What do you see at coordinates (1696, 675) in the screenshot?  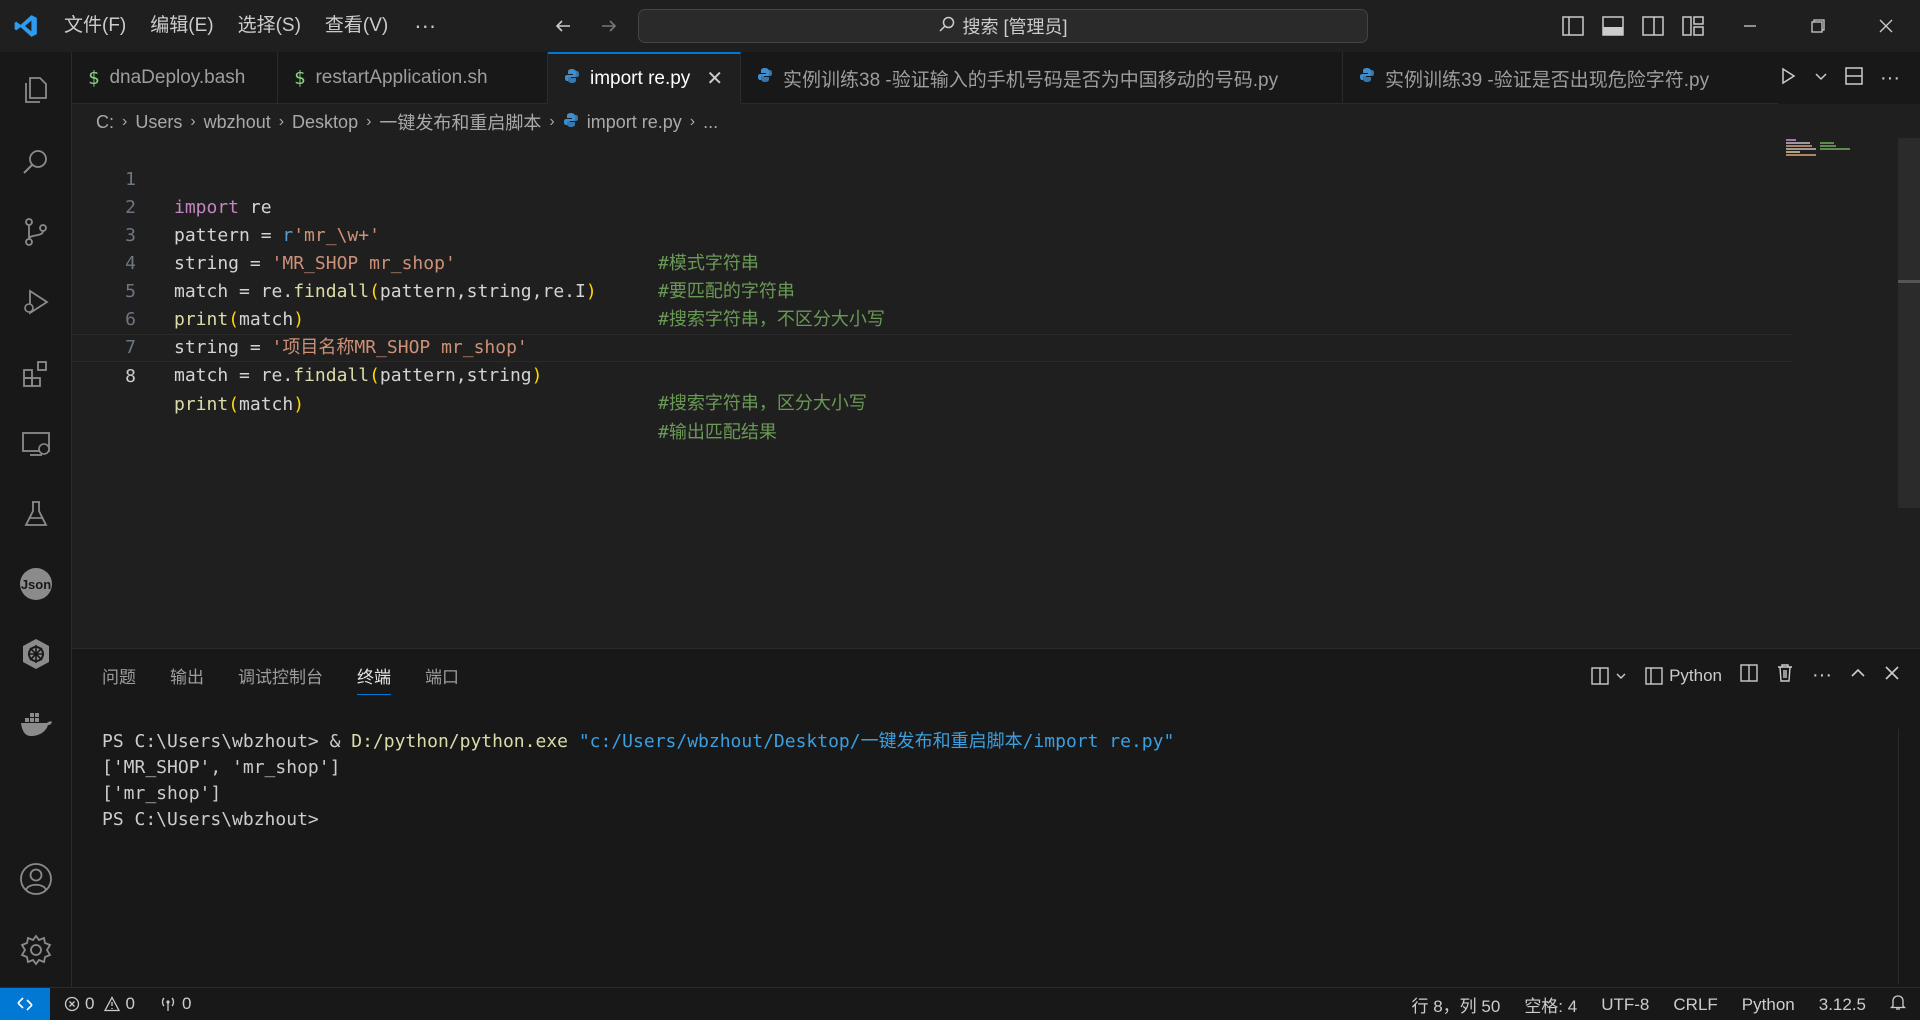 I see `shell-label: Python` at bounding box center [1696, 675].